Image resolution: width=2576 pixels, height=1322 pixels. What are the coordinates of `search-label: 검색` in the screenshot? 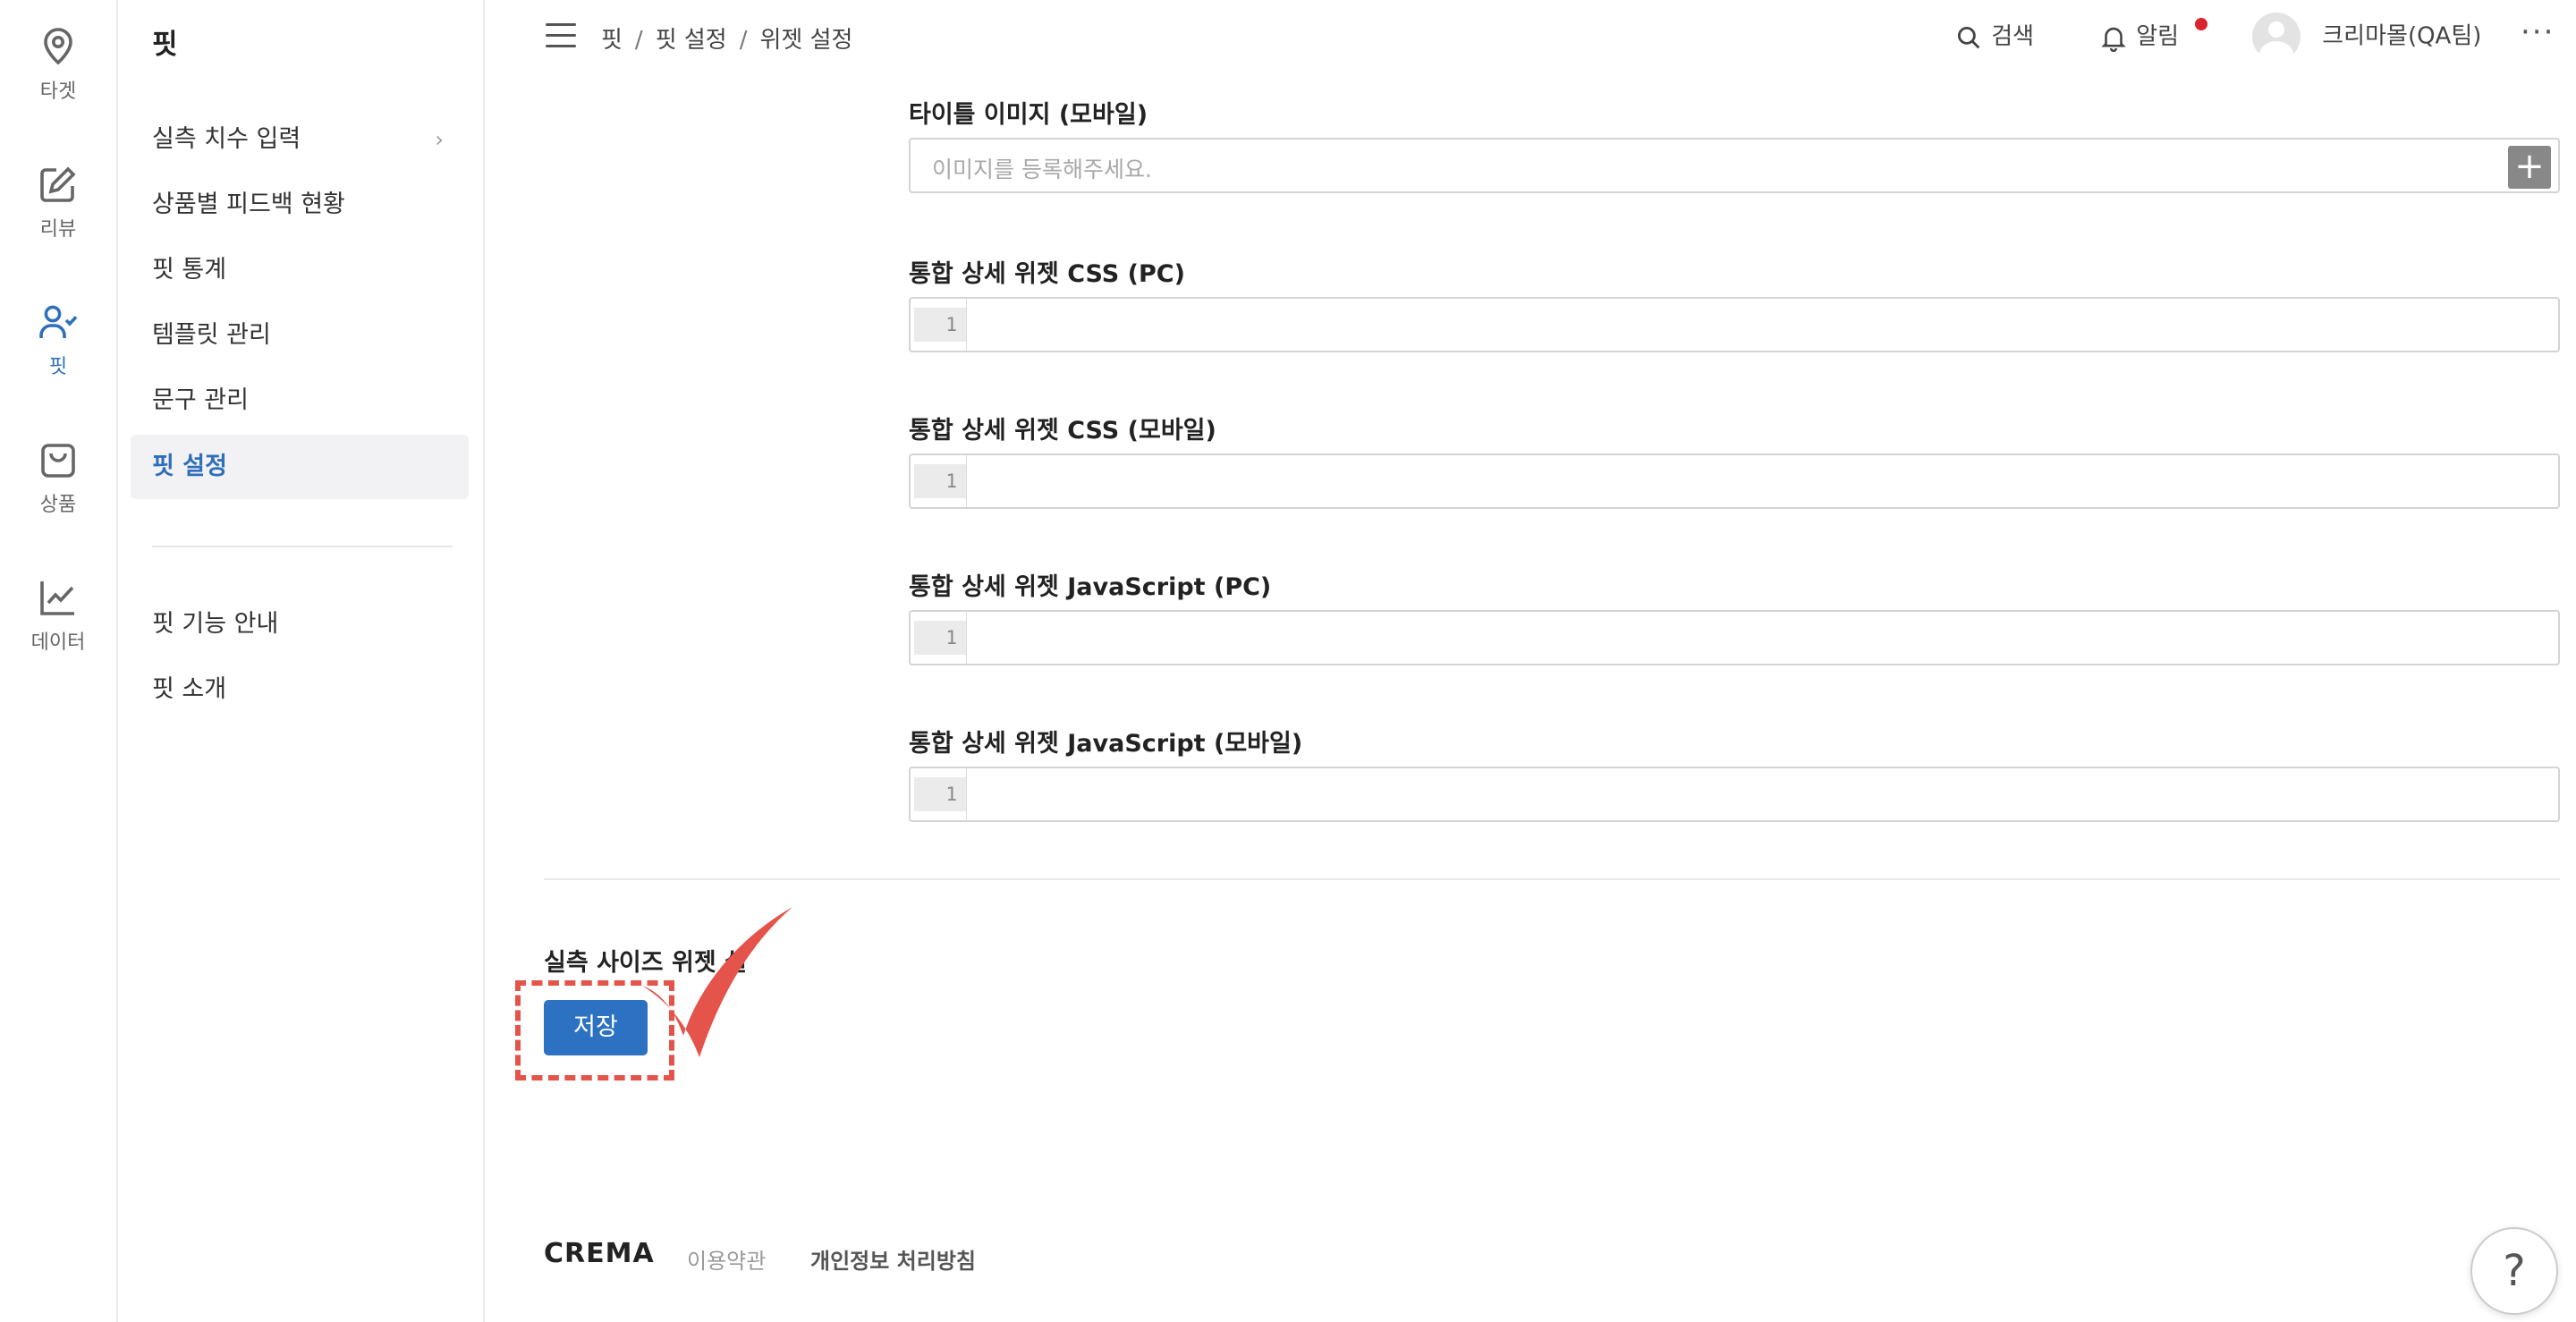 It's located at (2013, 36).